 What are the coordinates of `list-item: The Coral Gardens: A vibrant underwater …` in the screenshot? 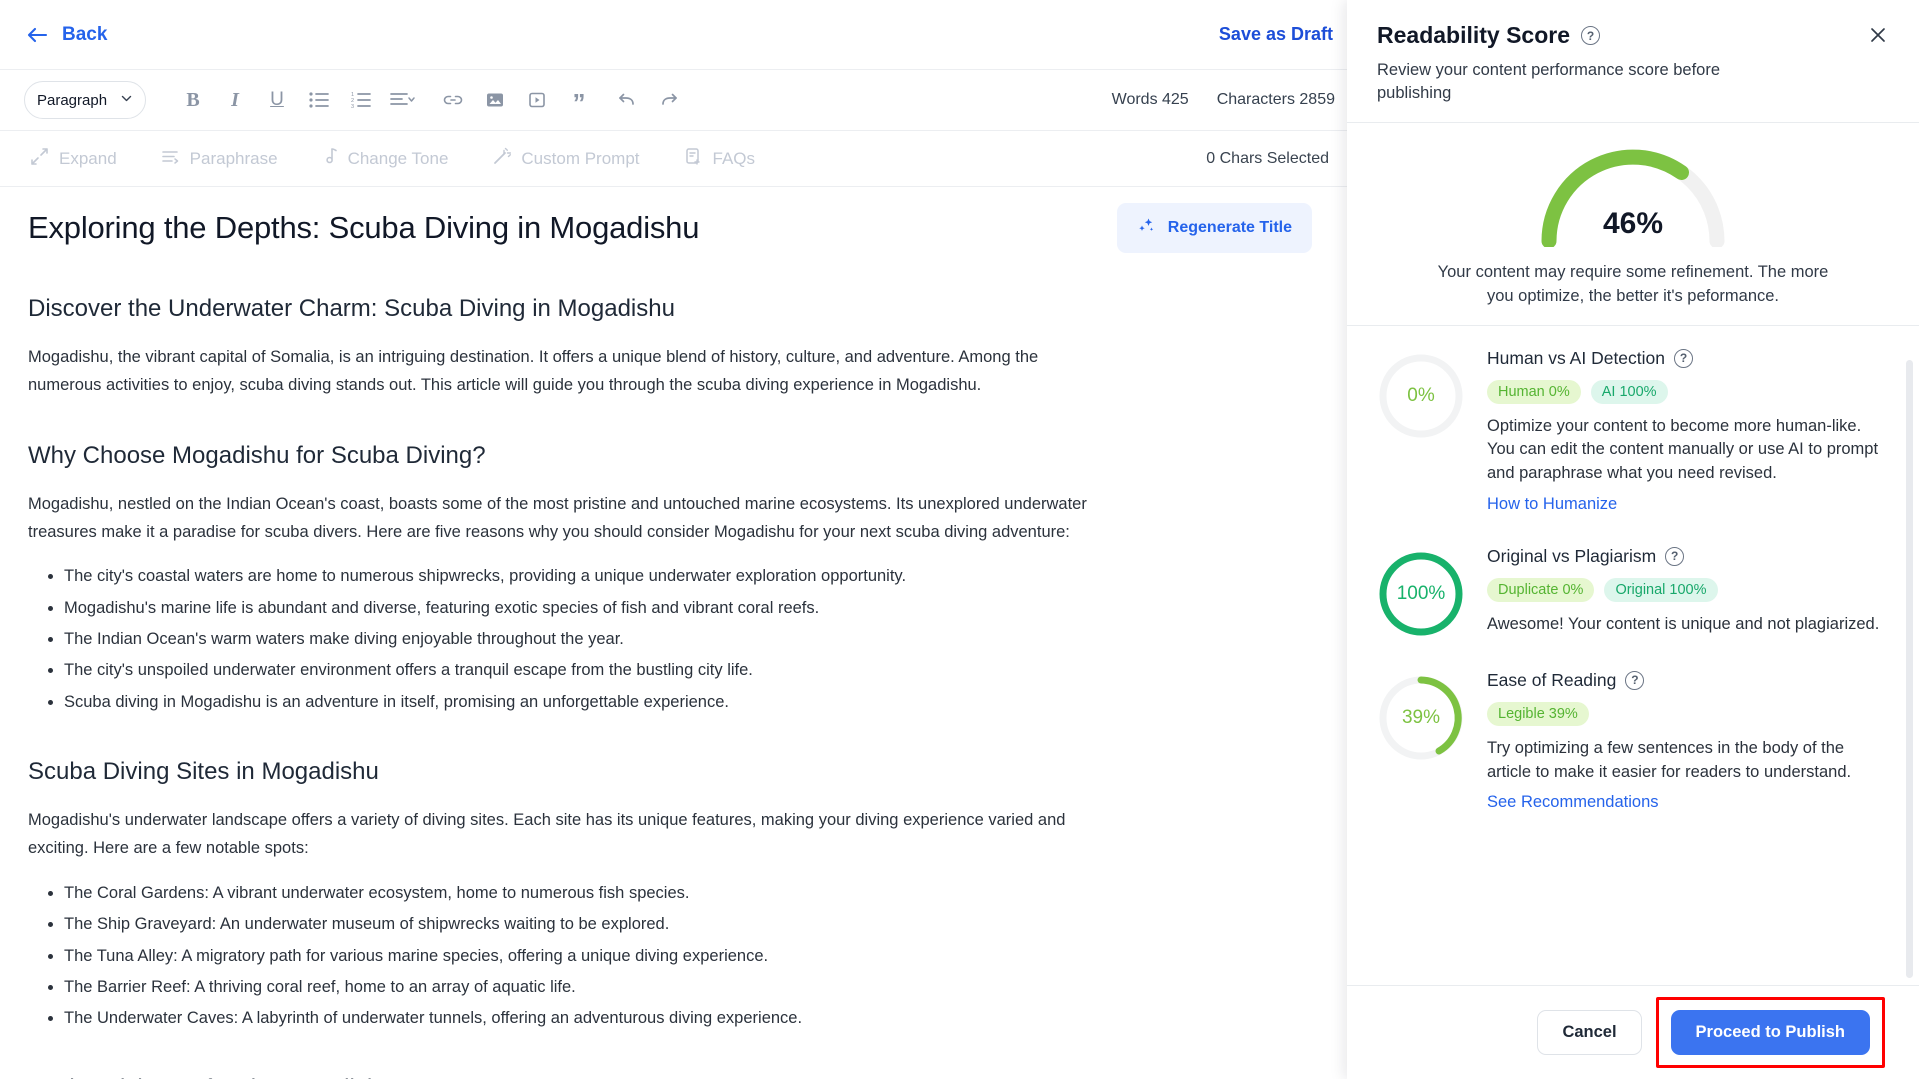 It's located at (576, 893).